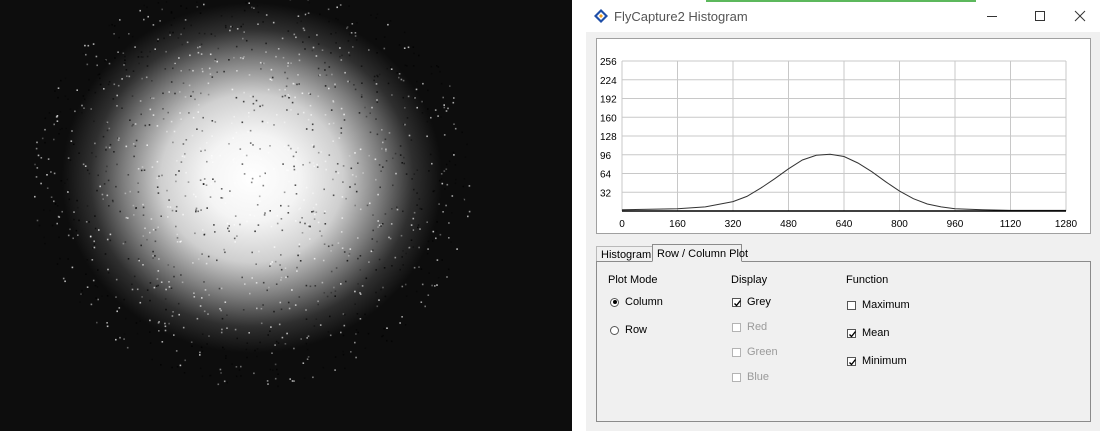 This screenshot has height=431, width=1100. I want to click on y-tick-label: 96, so click(606, 156).